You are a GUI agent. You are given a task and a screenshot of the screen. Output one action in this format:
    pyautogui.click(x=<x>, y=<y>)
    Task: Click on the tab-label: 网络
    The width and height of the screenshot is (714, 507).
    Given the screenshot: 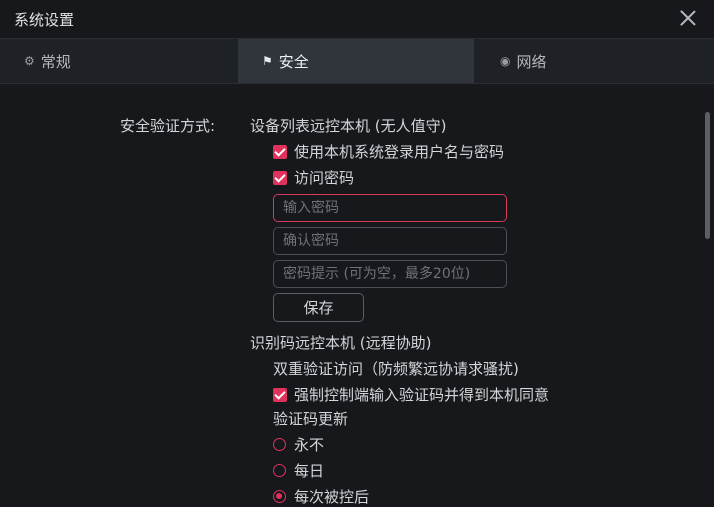 What is the action you would take?
    pyautogui.click(x=531, y=61)
    